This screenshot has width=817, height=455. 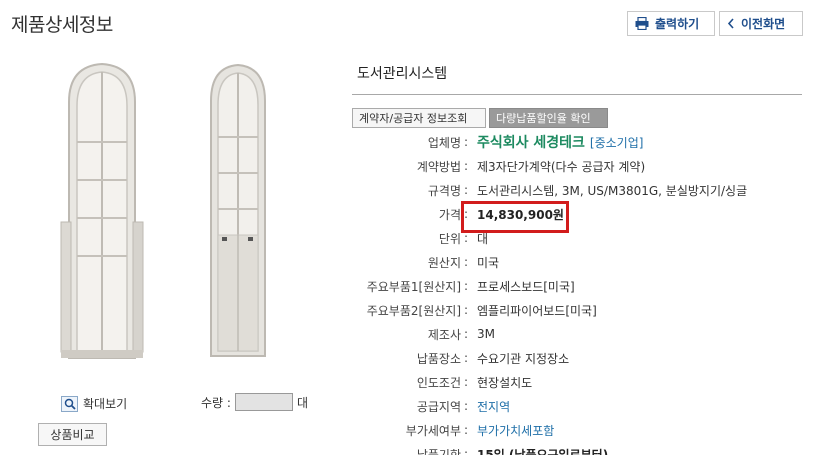 What do you see at coordinates (612, 190) in the screenshot?
I see `spec-value: 도서관리시스템, 3M, US/M3801G, 분실방지기/싱글` at bounding box center [612, 190].